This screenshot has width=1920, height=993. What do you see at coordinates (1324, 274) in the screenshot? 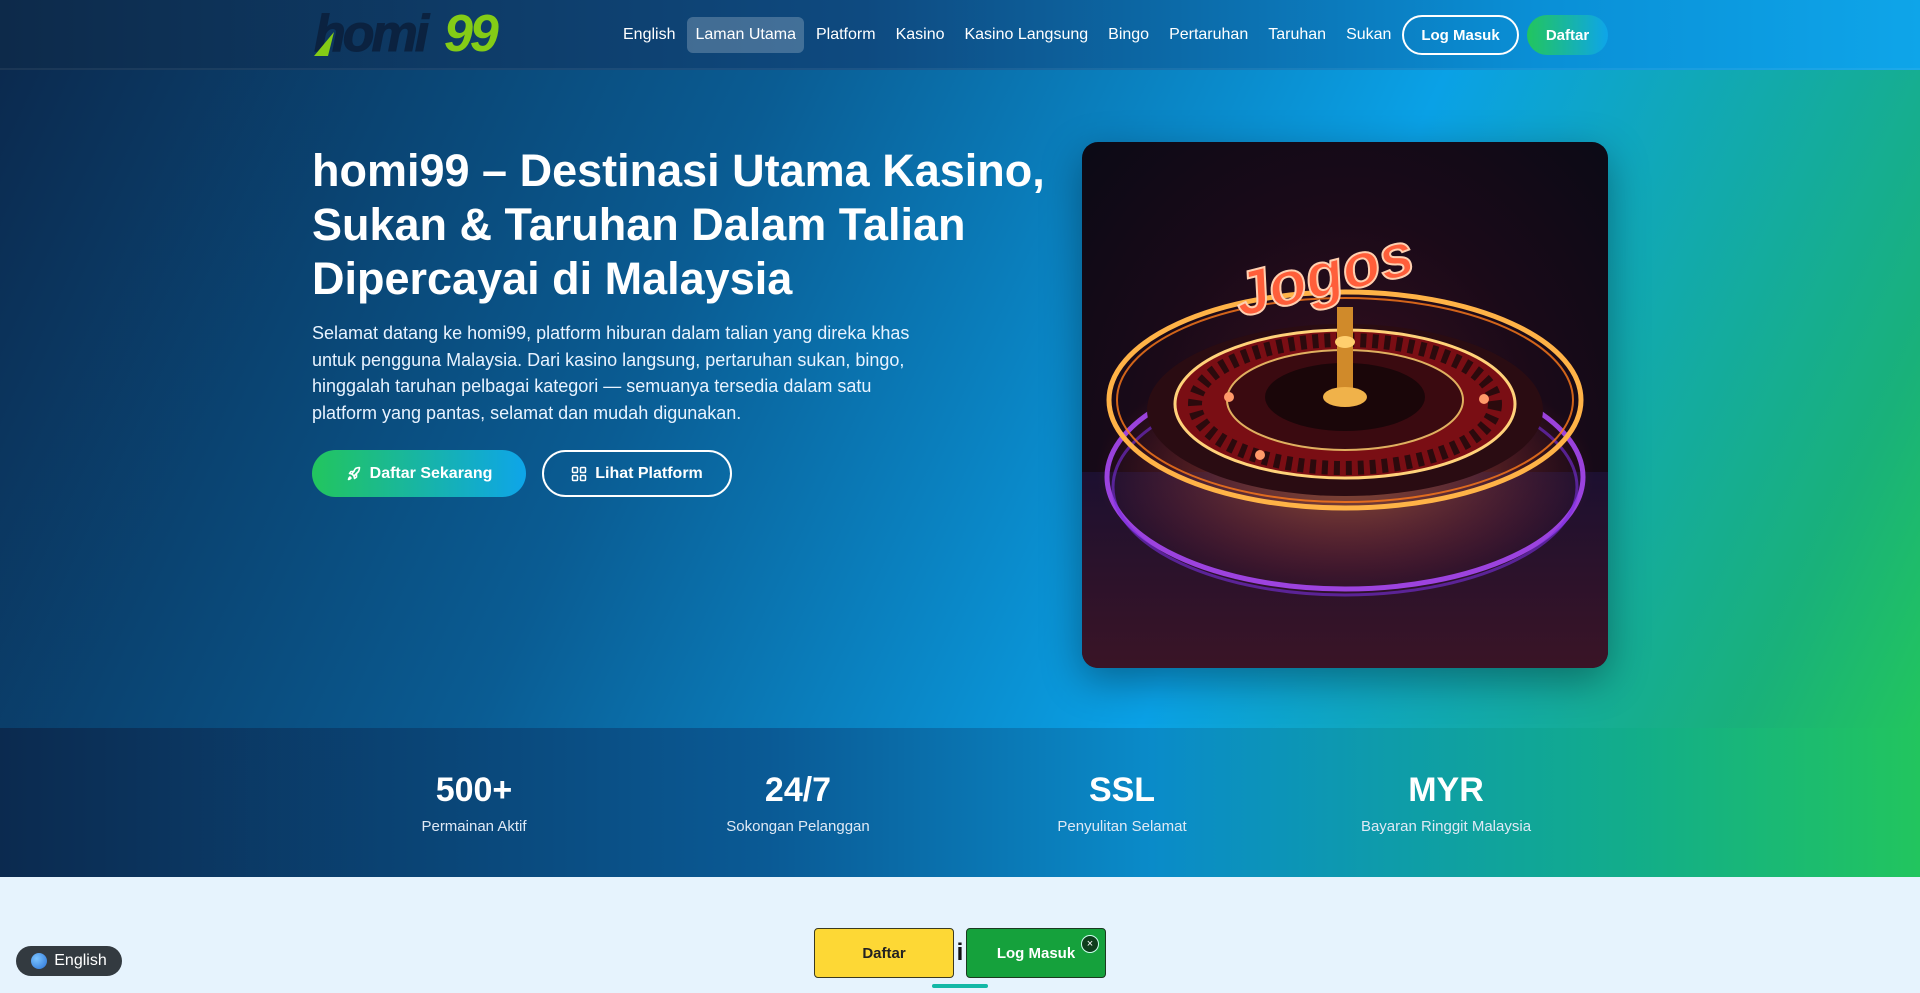
I see `neon-sign-text: Jogos` at bounding box center [1324, 274].